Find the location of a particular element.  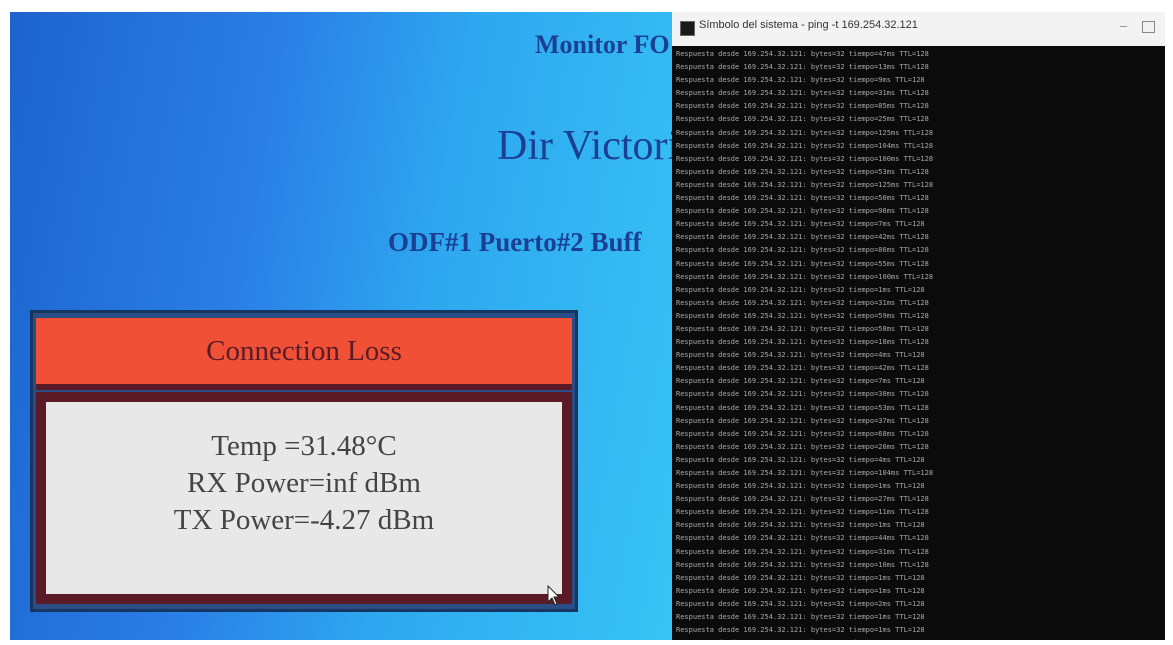

status-label: Connection Loss is located at coordinates (304, 351).